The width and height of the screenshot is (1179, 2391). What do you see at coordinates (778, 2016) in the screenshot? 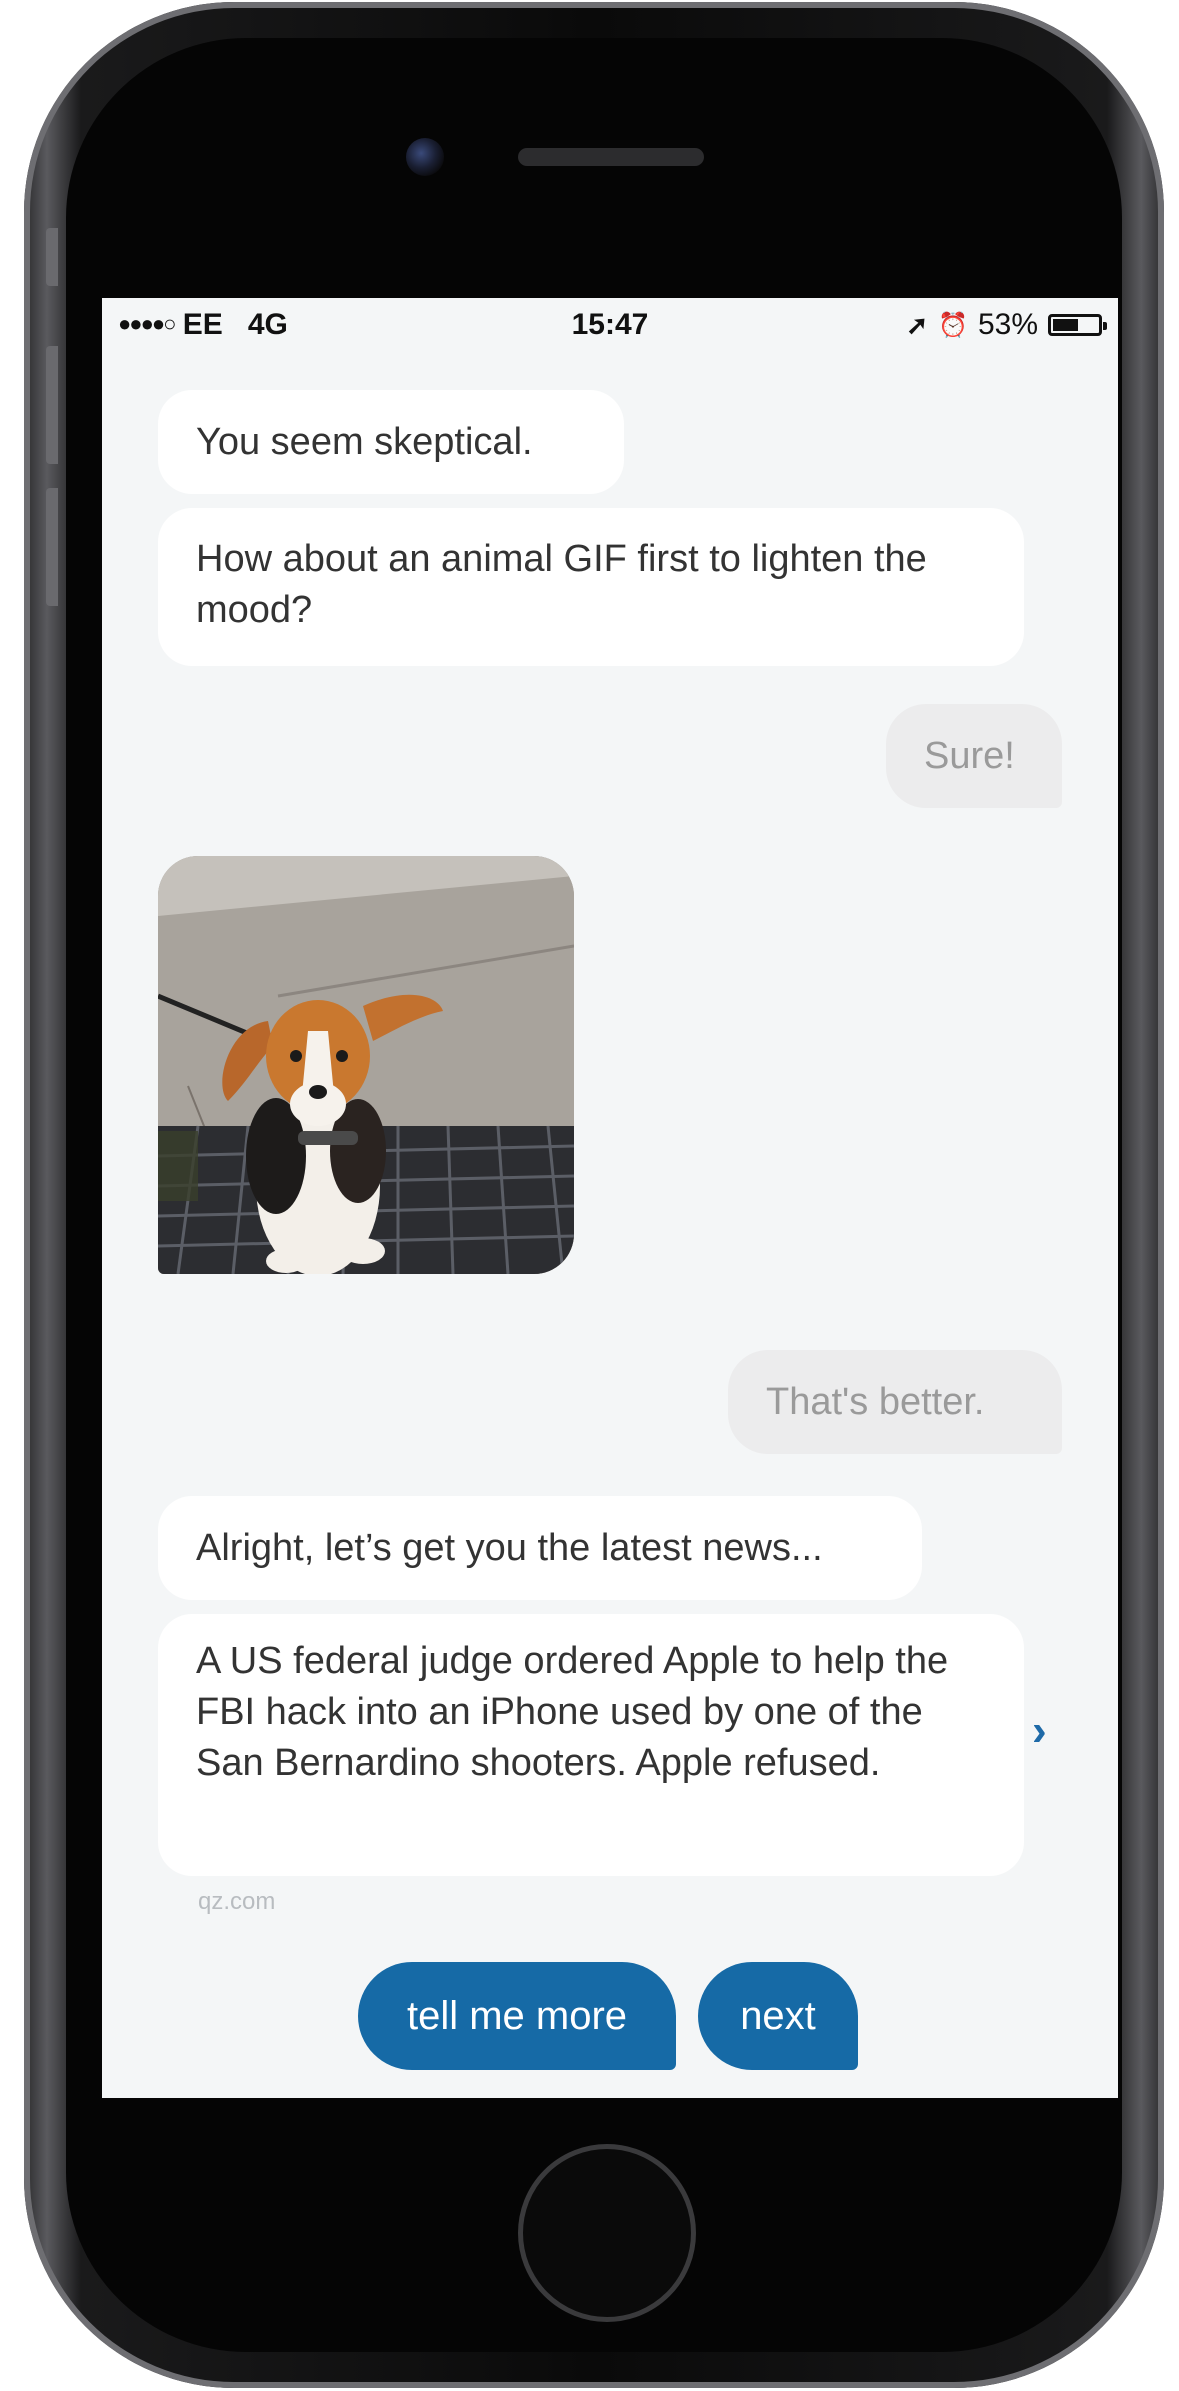
I see `next-button: next` at bounding box center [778, 2016].